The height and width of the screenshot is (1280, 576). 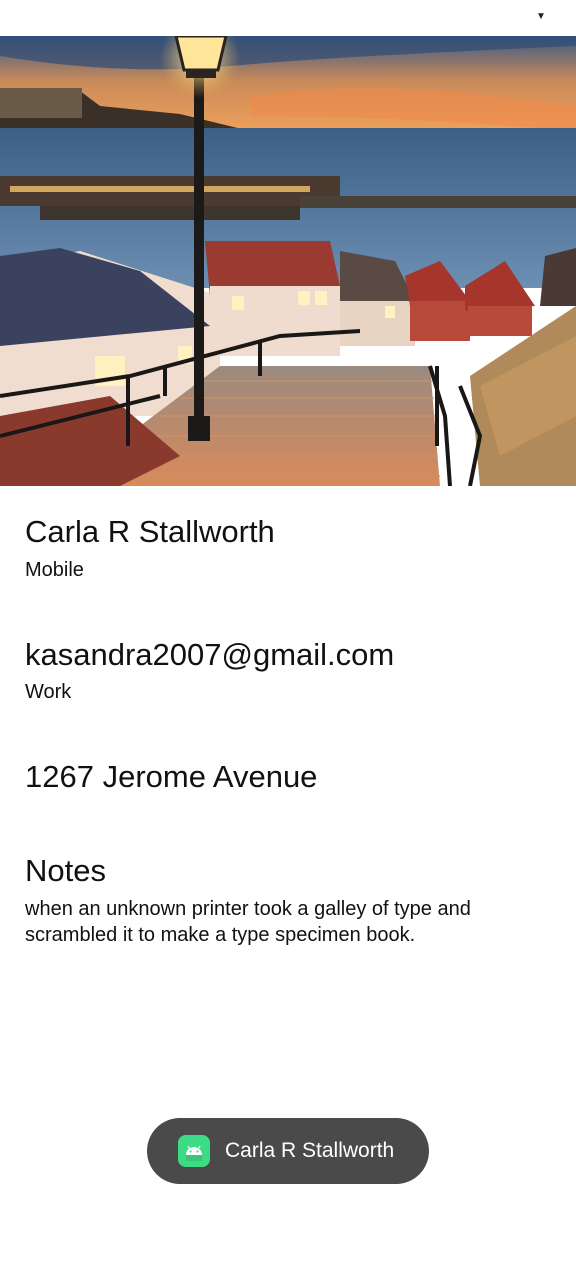 I want to click on toast: Carla R Stallworth, so click(x=288, y=1151).